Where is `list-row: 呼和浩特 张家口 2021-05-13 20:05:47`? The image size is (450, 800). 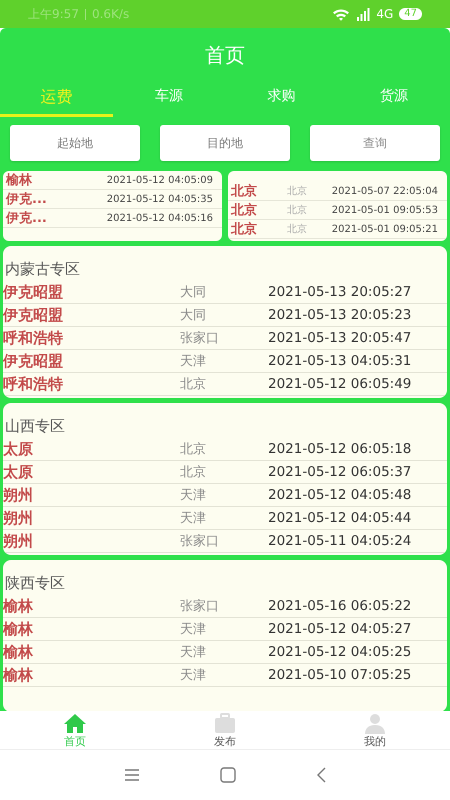 list-row: 呼和浩特 张家口 2021-05-13 20:05:47 is located at coordinates (225, 338).